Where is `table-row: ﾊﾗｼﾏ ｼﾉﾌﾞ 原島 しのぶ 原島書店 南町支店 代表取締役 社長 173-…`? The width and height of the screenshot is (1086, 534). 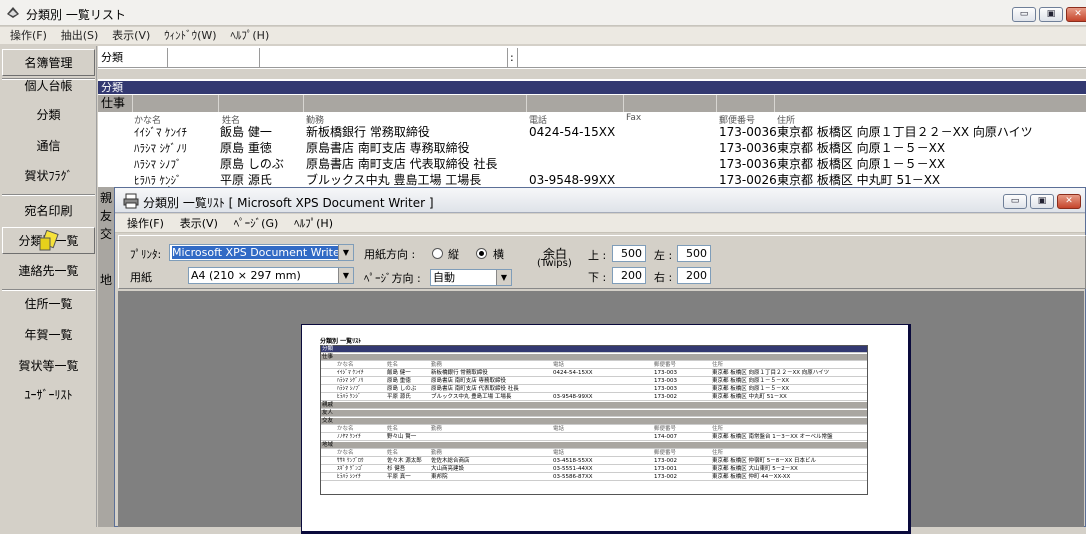 table-row: ﾊﾗｼﾏ ｼﾉﾌﾞ 原島 しのぶ 原島書店 南町支店 代表取締役 社長 173-… is located at coordinates (592, 164).